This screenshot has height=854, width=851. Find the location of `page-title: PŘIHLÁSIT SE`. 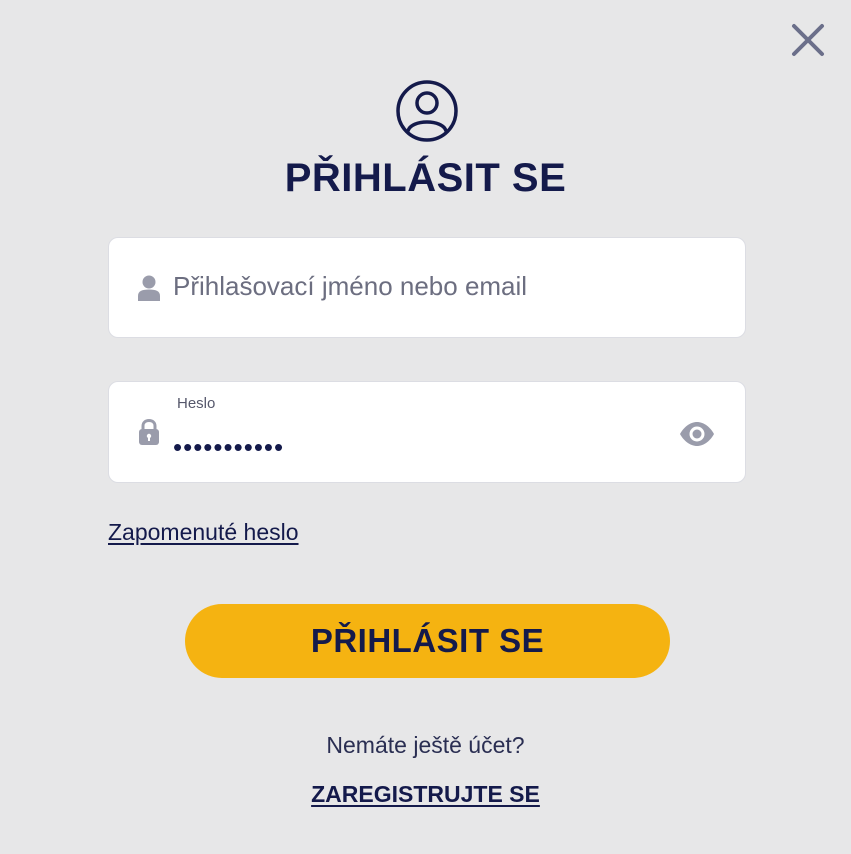

page-title: PŘIHLÁSIT SE is located at coordinates (425, 178).